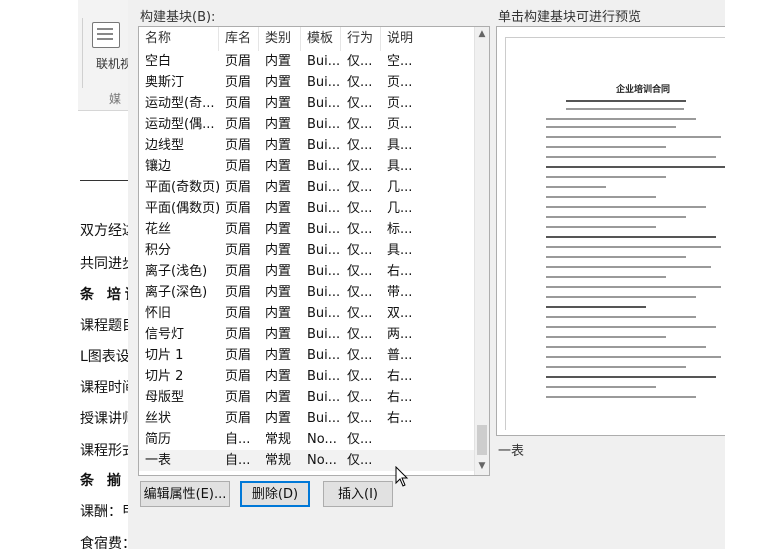  Describe the element at coordinates (179, 39) in the screenshot. I see `column-header-name: 名称` at that location.